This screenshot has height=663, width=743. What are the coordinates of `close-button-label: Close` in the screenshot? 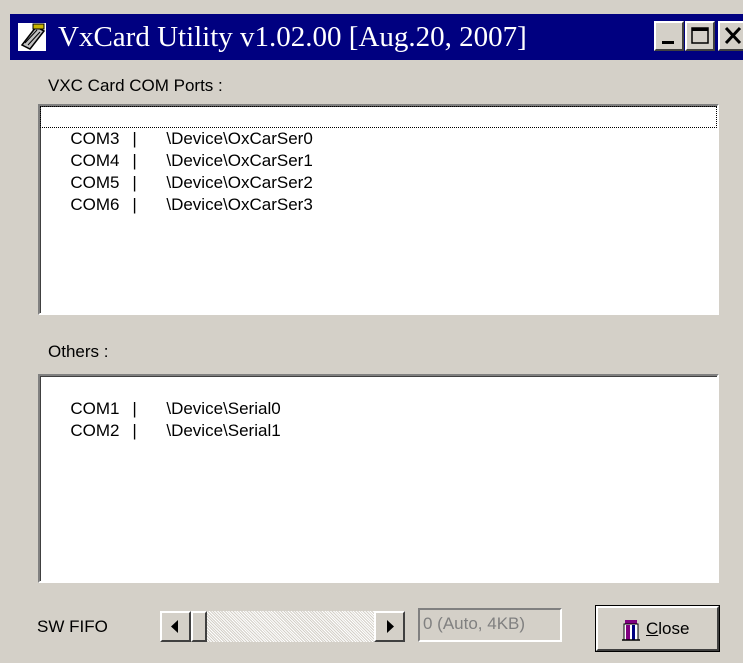 It's located at (668, 628).